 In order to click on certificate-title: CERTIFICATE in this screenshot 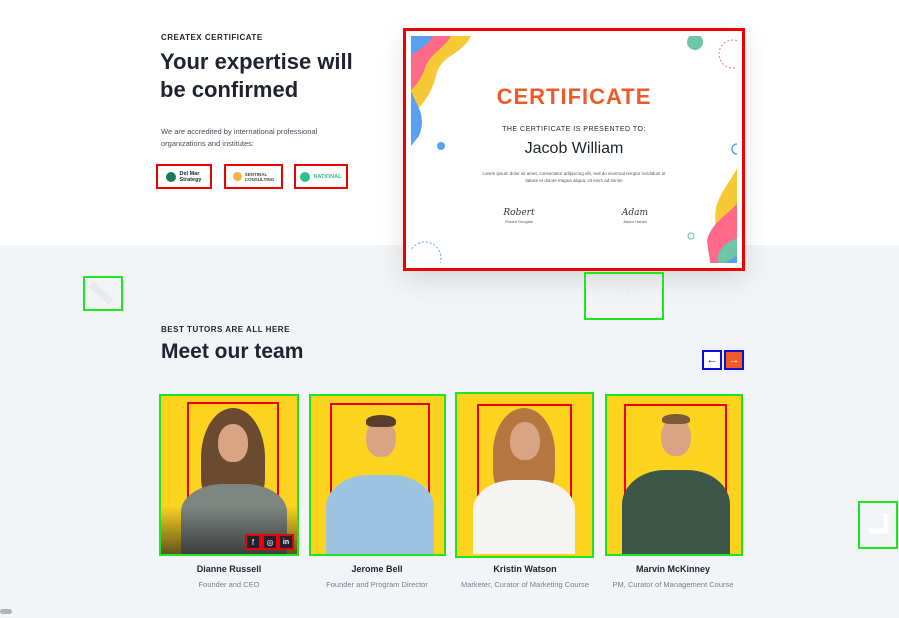, I will do `click(574, 96)`.